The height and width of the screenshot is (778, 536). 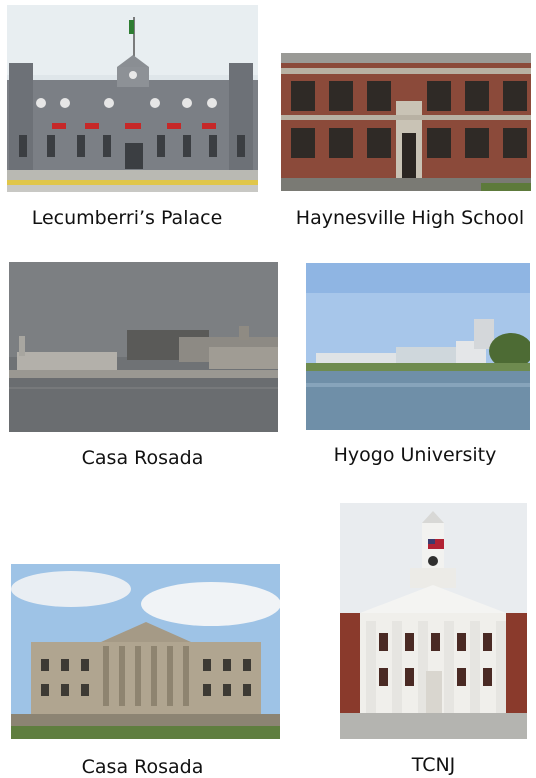 What do you see at coordinates (143, 347) in the screenshot?
I see `photo-casa-rosada-sepia` at bounding box center [143, 347].